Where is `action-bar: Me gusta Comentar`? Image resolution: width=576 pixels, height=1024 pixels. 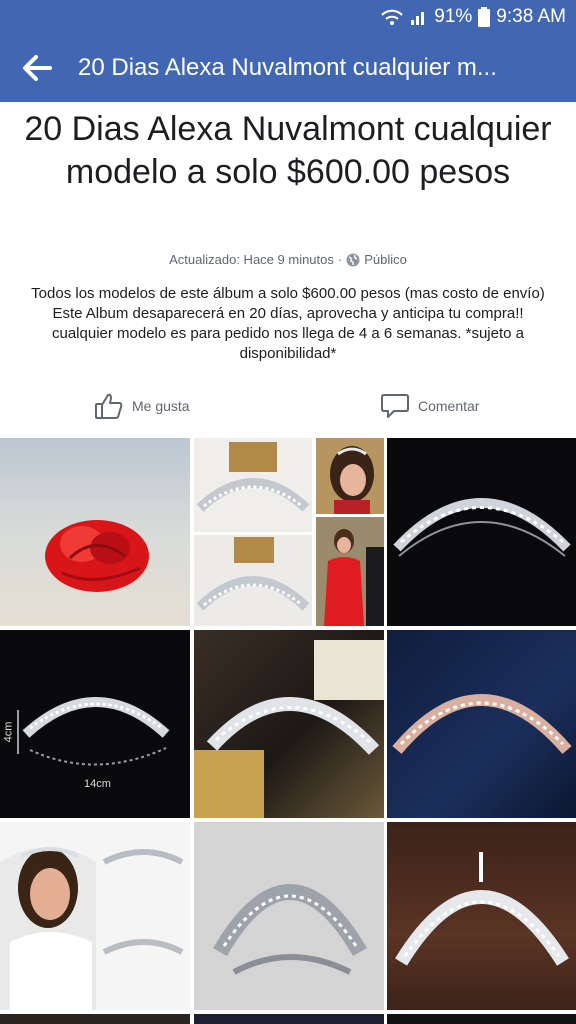 action-bar: Me gusta Comentar is located at coordinates (288, 408).